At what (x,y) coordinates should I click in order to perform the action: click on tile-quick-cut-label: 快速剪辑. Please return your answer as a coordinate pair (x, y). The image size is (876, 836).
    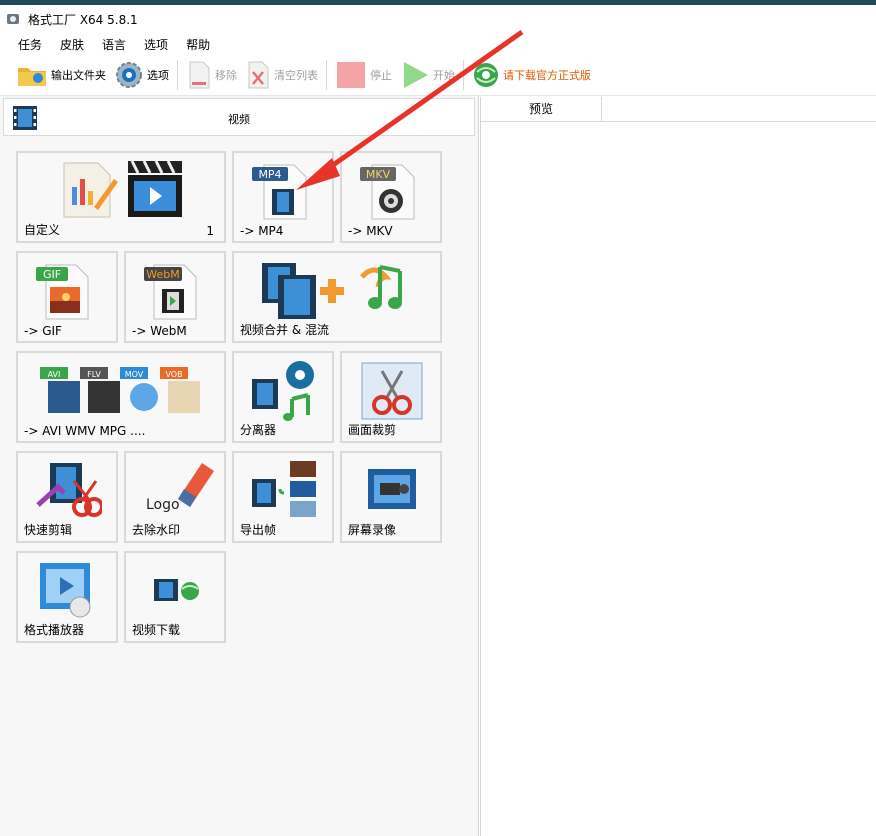
    Looking at the image, I should click on (48, 530).